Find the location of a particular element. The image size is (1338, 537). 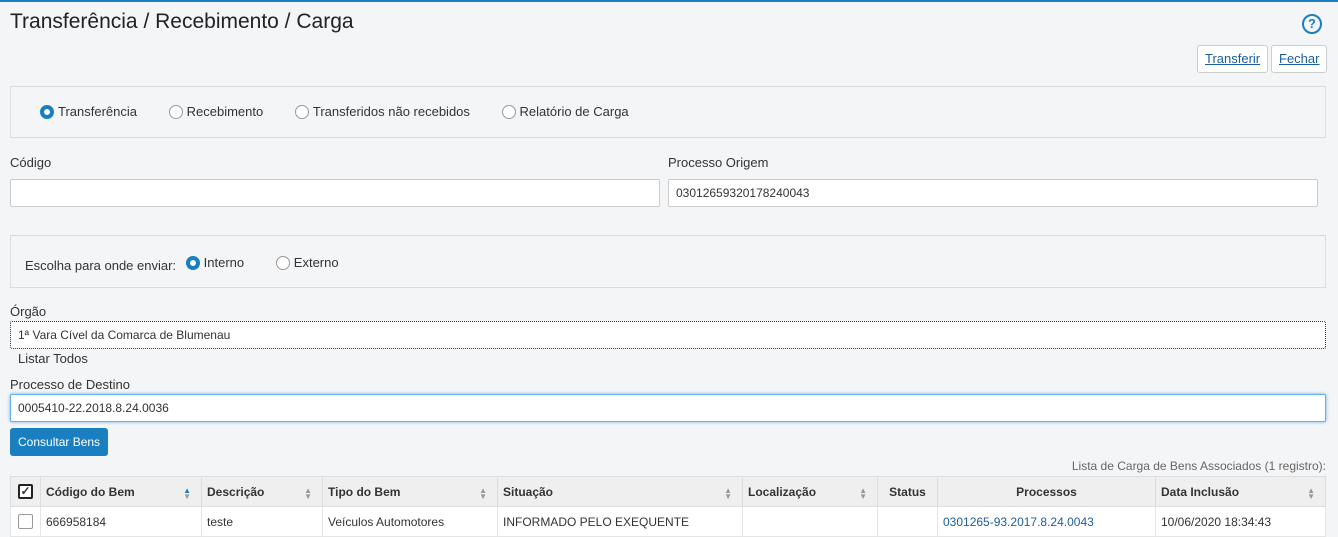

radio-recebimento: Recebimento is located at coordinates (215, 111).